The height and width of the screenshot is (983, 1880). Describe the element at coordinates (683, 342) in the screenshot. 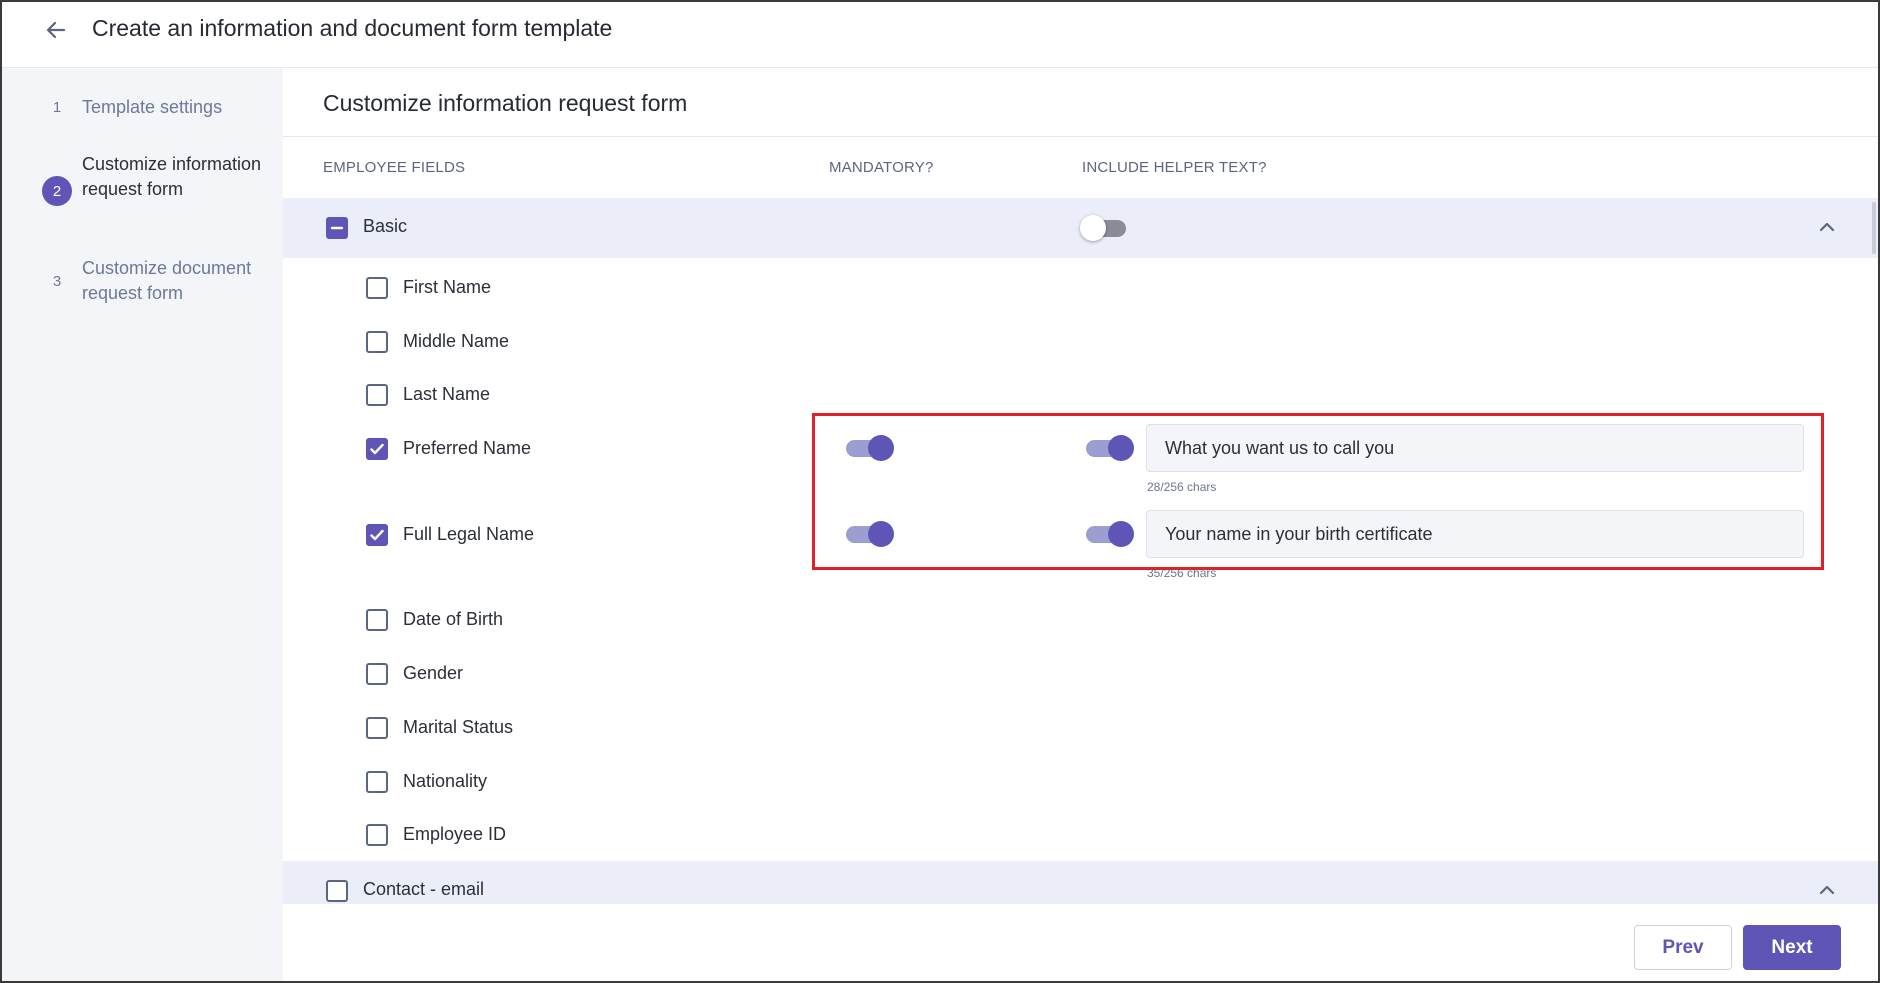

I see `field-row: Middle Name` at that location.